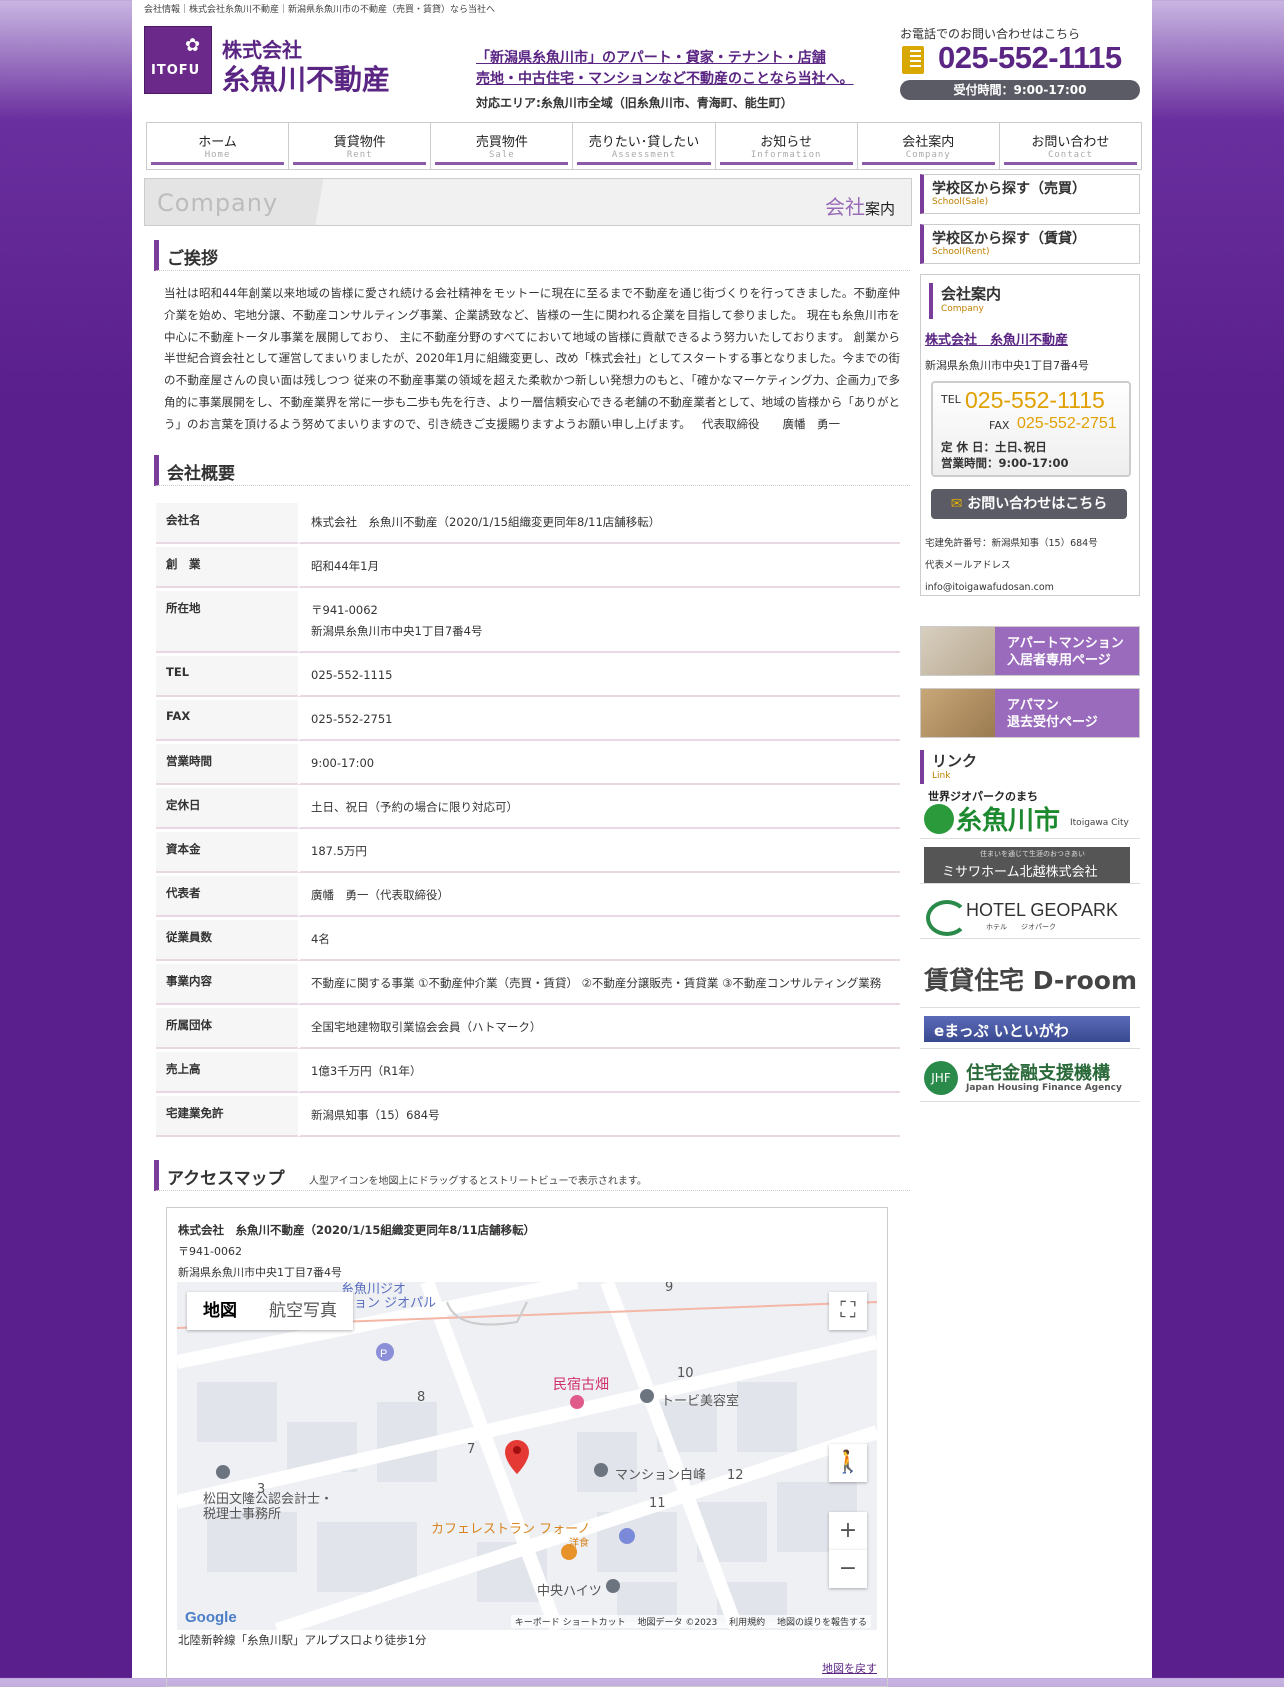 This screenshot has width=1284, height=1687. I want to click on link-en: Itoigawa City, so click(1099, 823).